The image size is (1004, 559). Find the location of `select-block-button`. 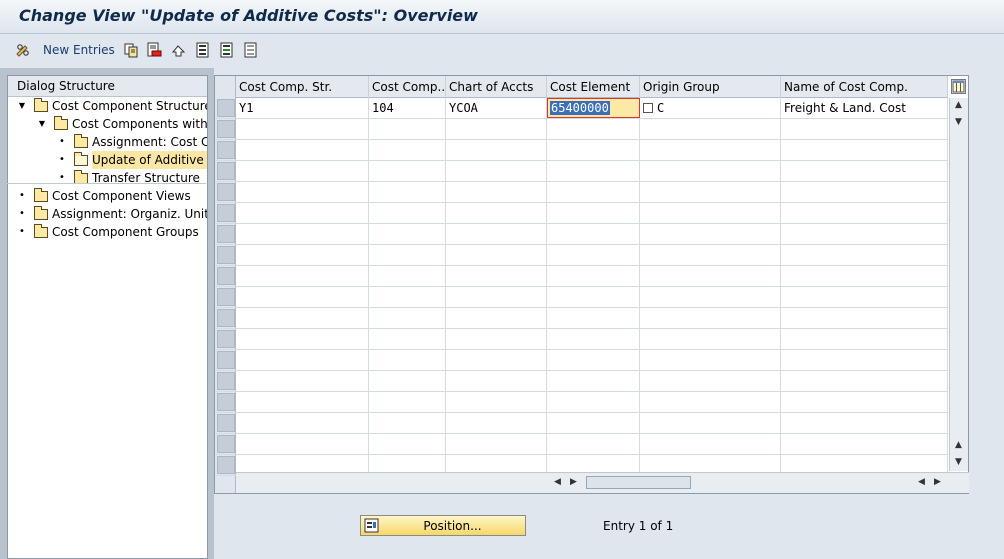

select-block-button is located at coordinates (227, 50).